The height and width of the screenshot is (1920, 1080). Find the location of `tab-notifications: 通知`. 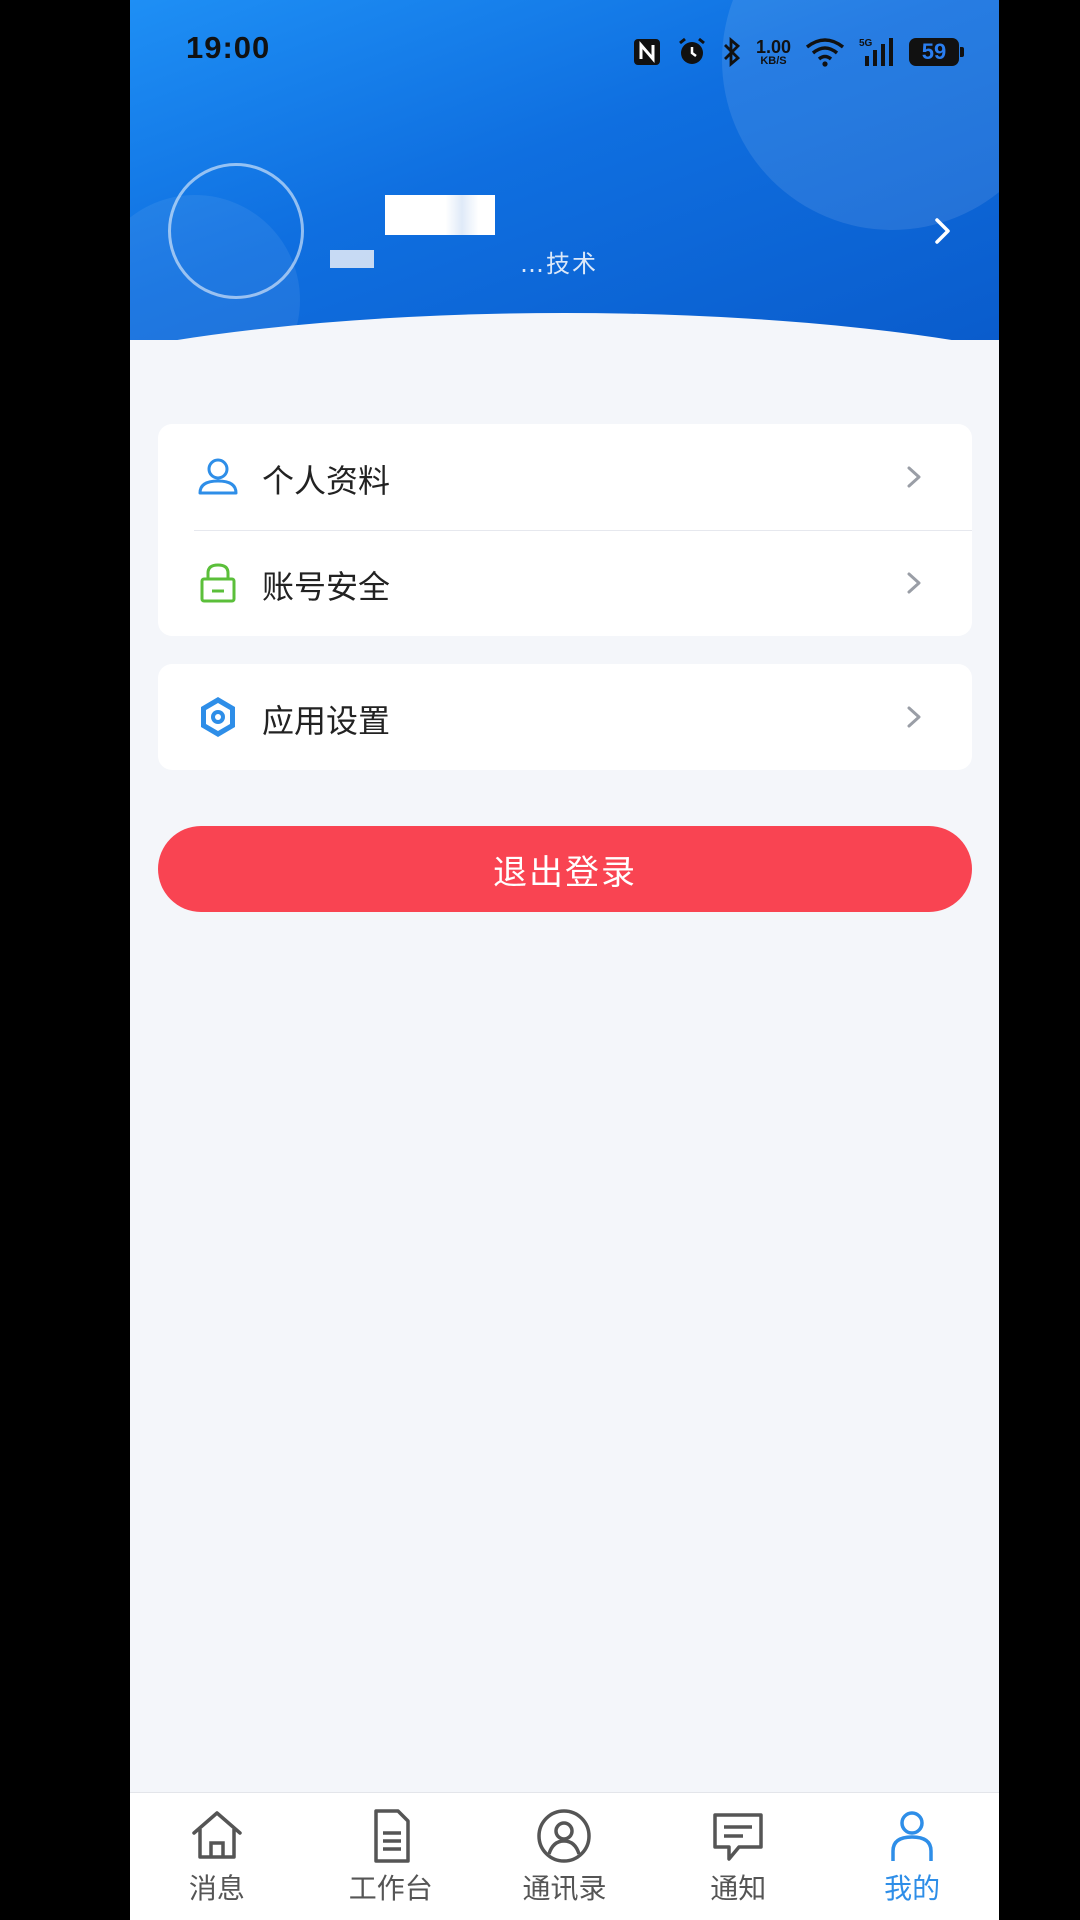

tab-notifications: 通知 is located at coordinates (738, 1856).